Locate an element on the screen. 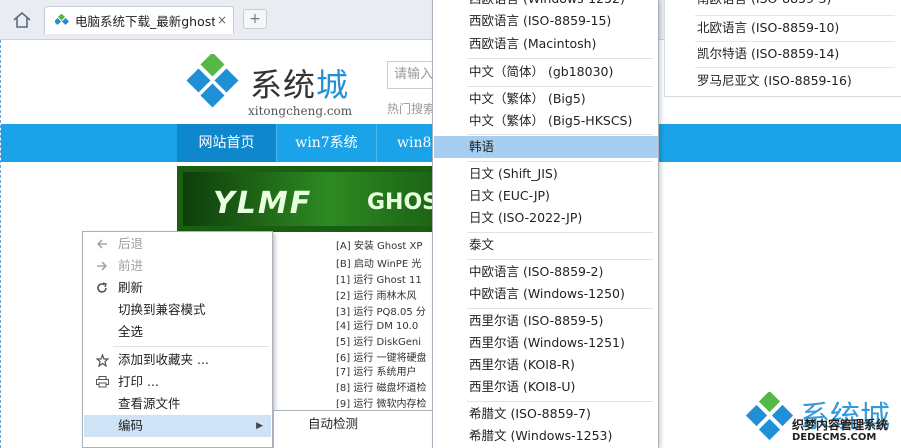 The width and height of the screenshot is (901, 448). context-menu-label: 后退 is located at coordinates (131, 243).